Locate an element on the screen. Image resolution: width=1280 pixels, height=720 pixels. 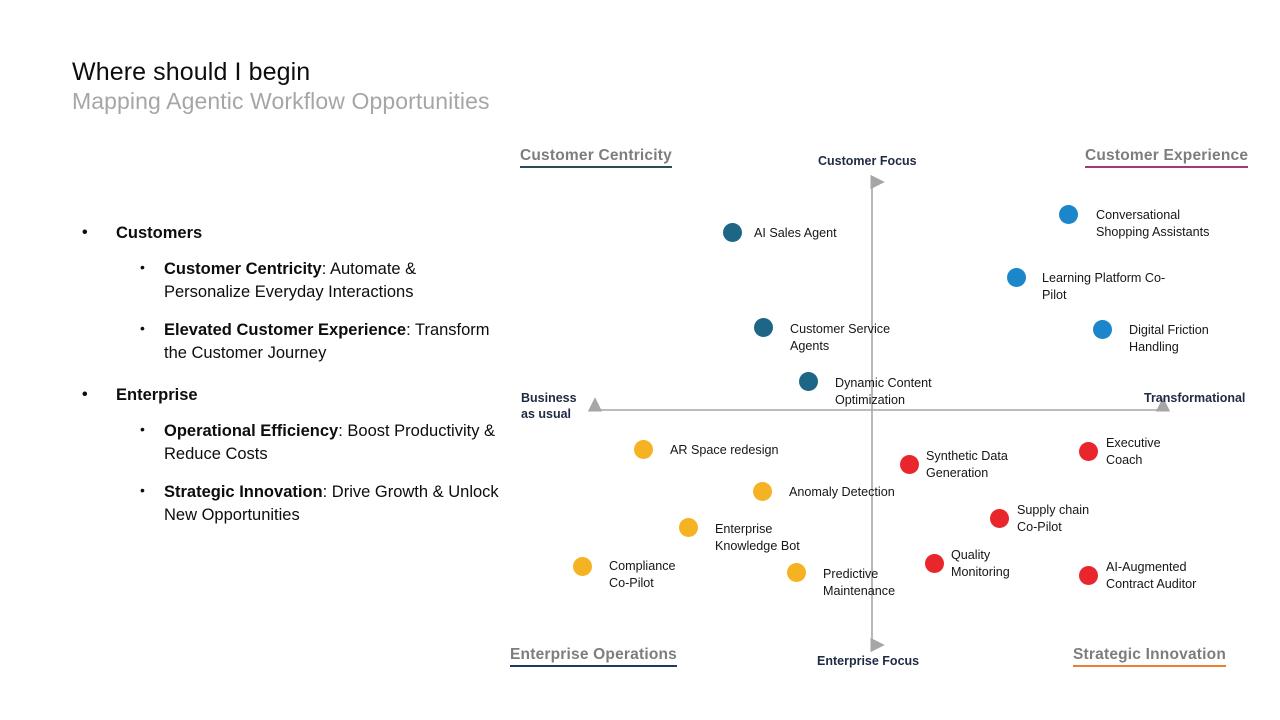
axis-label-transformational: Transformational is located at coordinates (1195, 398).